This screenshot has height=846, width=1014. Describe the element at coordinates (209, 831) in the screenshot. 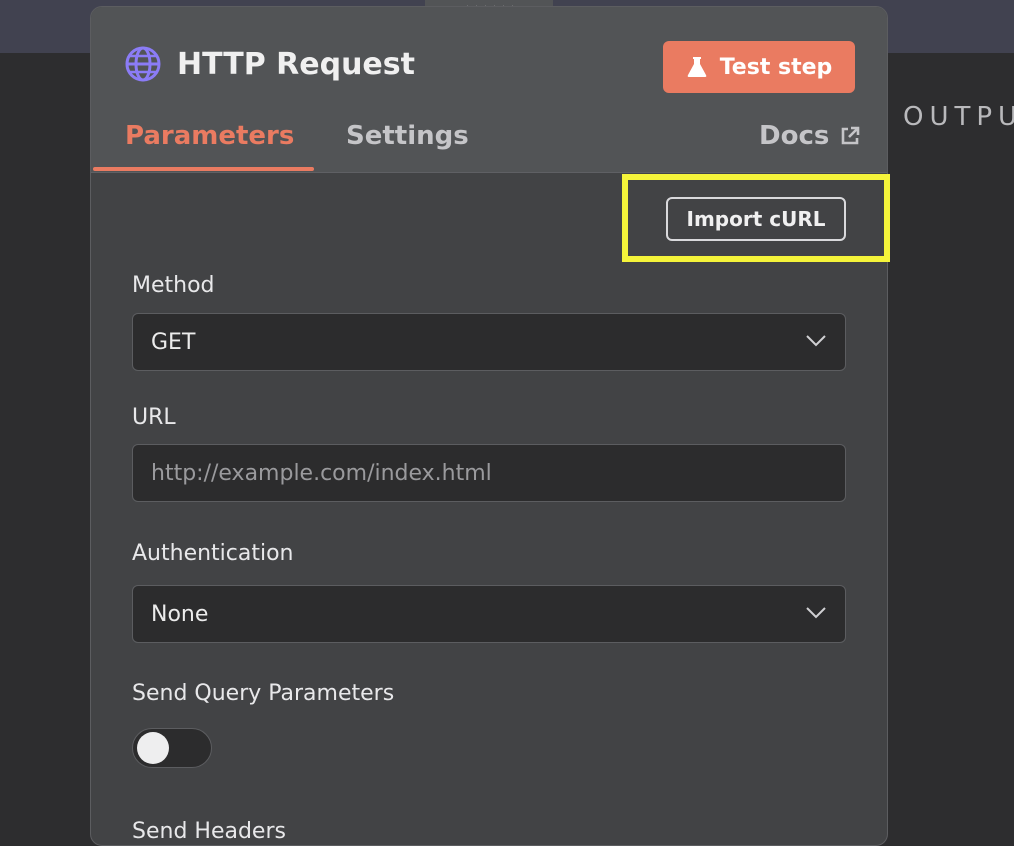

I see `send-headers-label: Send Headers` at that location.